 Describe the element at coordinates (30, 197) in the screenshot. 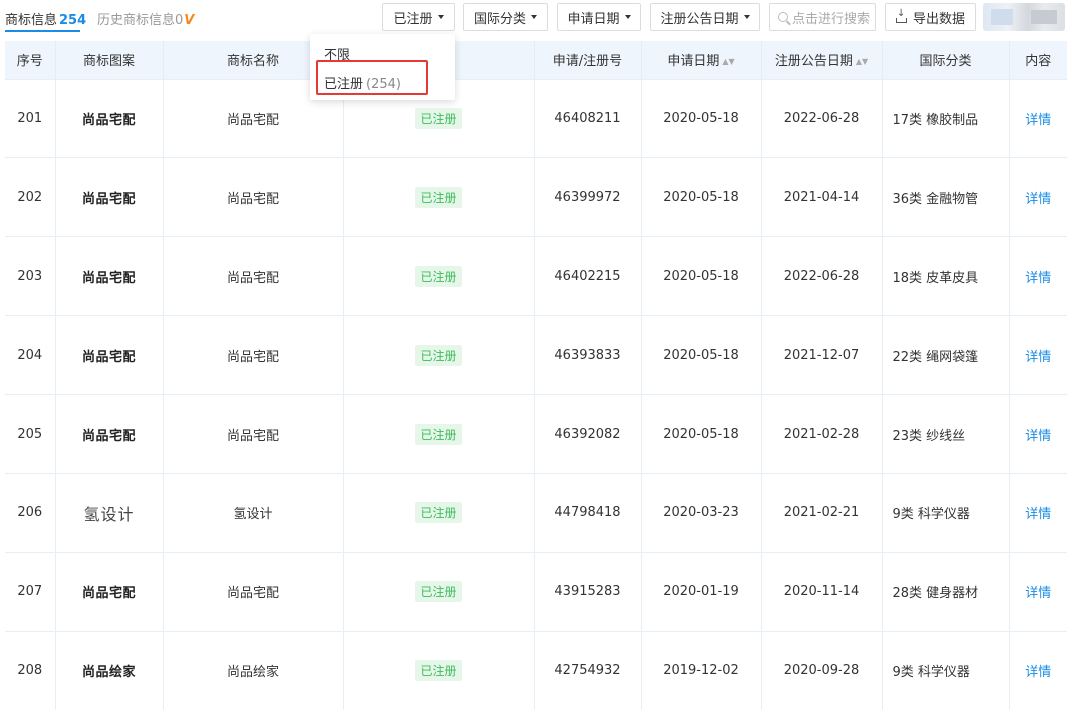

I see `row-index-cell: 202` at that location.